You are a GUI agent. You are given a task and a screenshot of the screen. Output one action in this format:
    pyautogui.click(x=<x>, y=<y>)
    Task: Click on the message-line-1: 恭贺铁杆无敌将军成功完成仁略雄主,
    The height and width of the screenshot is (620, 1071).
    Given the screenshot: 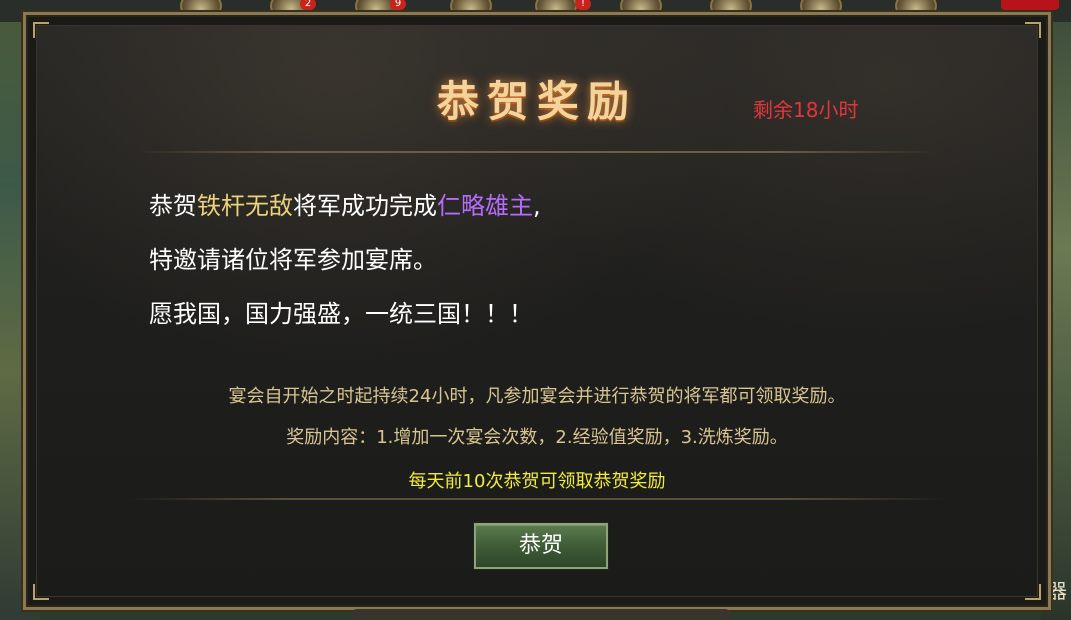 What is the action you would take?
    pyautogui.click(x=345, y=203)
    